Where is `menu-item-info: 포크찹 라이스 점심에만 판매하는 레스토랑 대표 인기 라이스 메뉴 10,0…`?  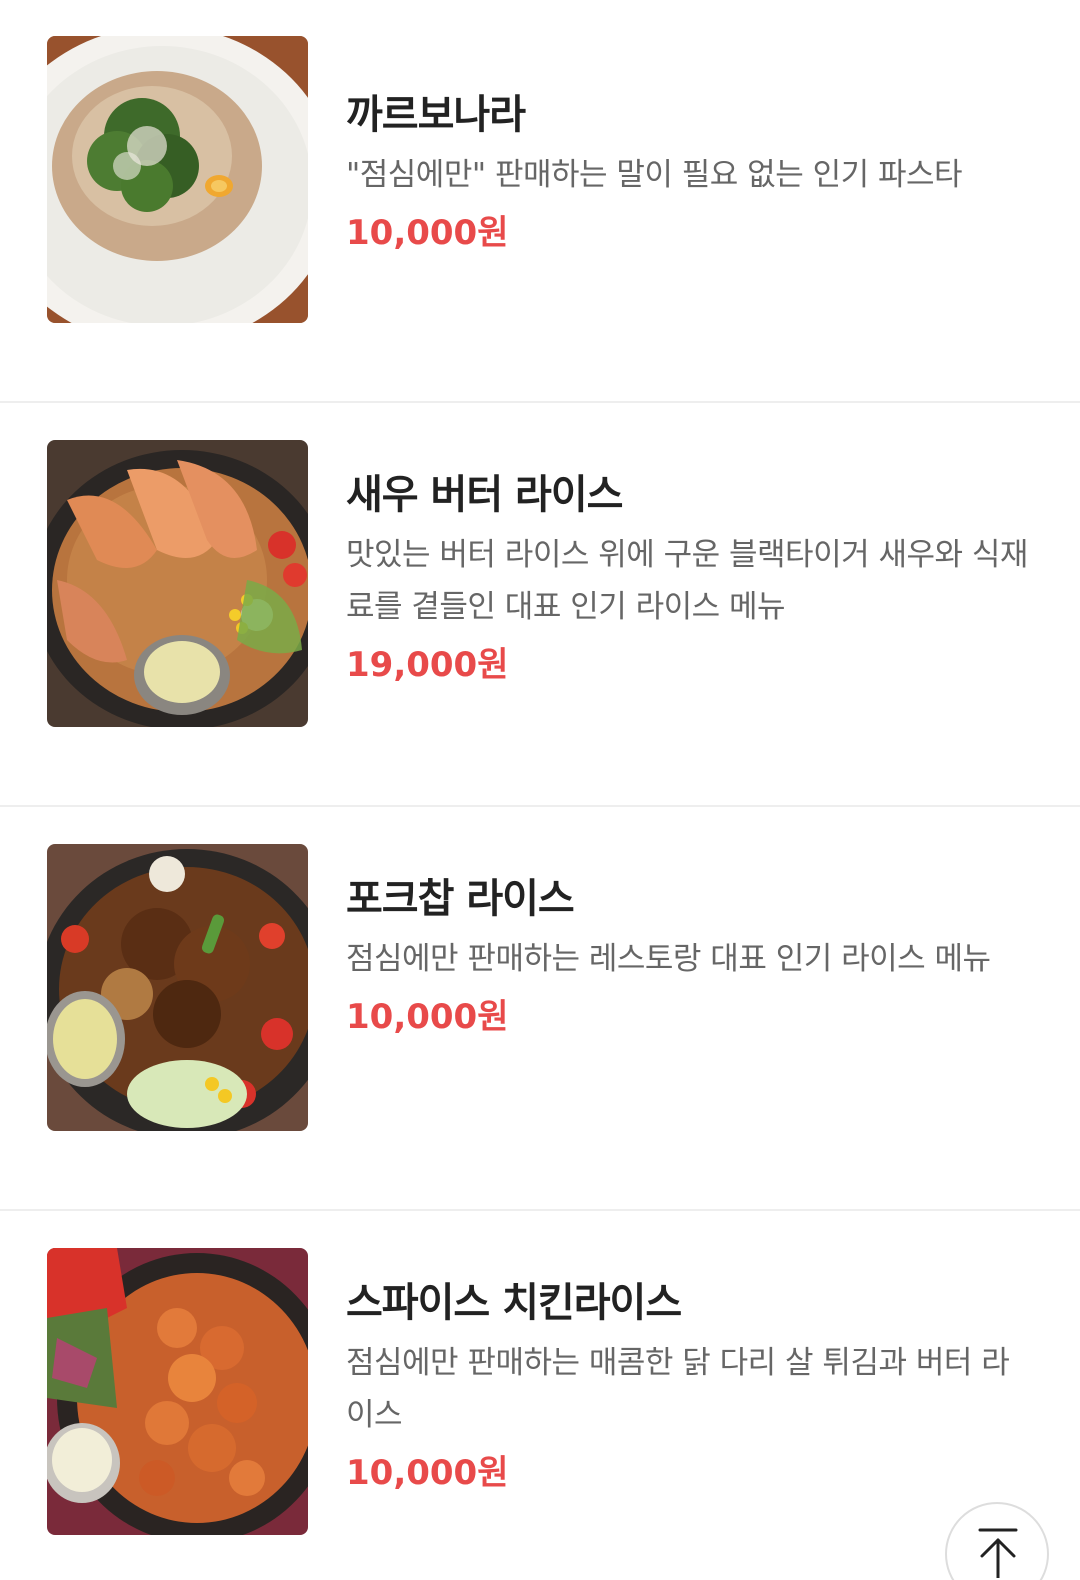
menu-item-info: 포크찹 라이스 점심에만 판매하는 레스토랑 대표 인기 라이스 메뉴 10,0… is located at coordinates (693, 957).